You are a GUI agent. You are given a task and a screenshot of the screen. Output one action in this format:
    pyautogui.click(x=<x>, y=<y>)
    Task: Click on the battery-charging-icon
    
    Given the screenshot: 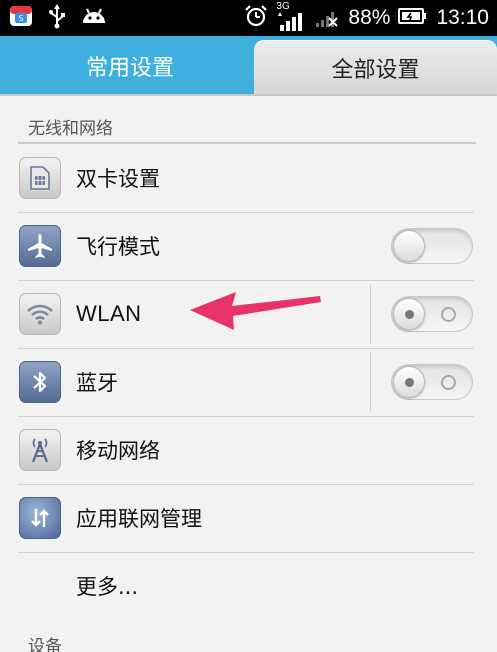 What is the action you would take?
    pyautogui.click(x=413, y=18)
    